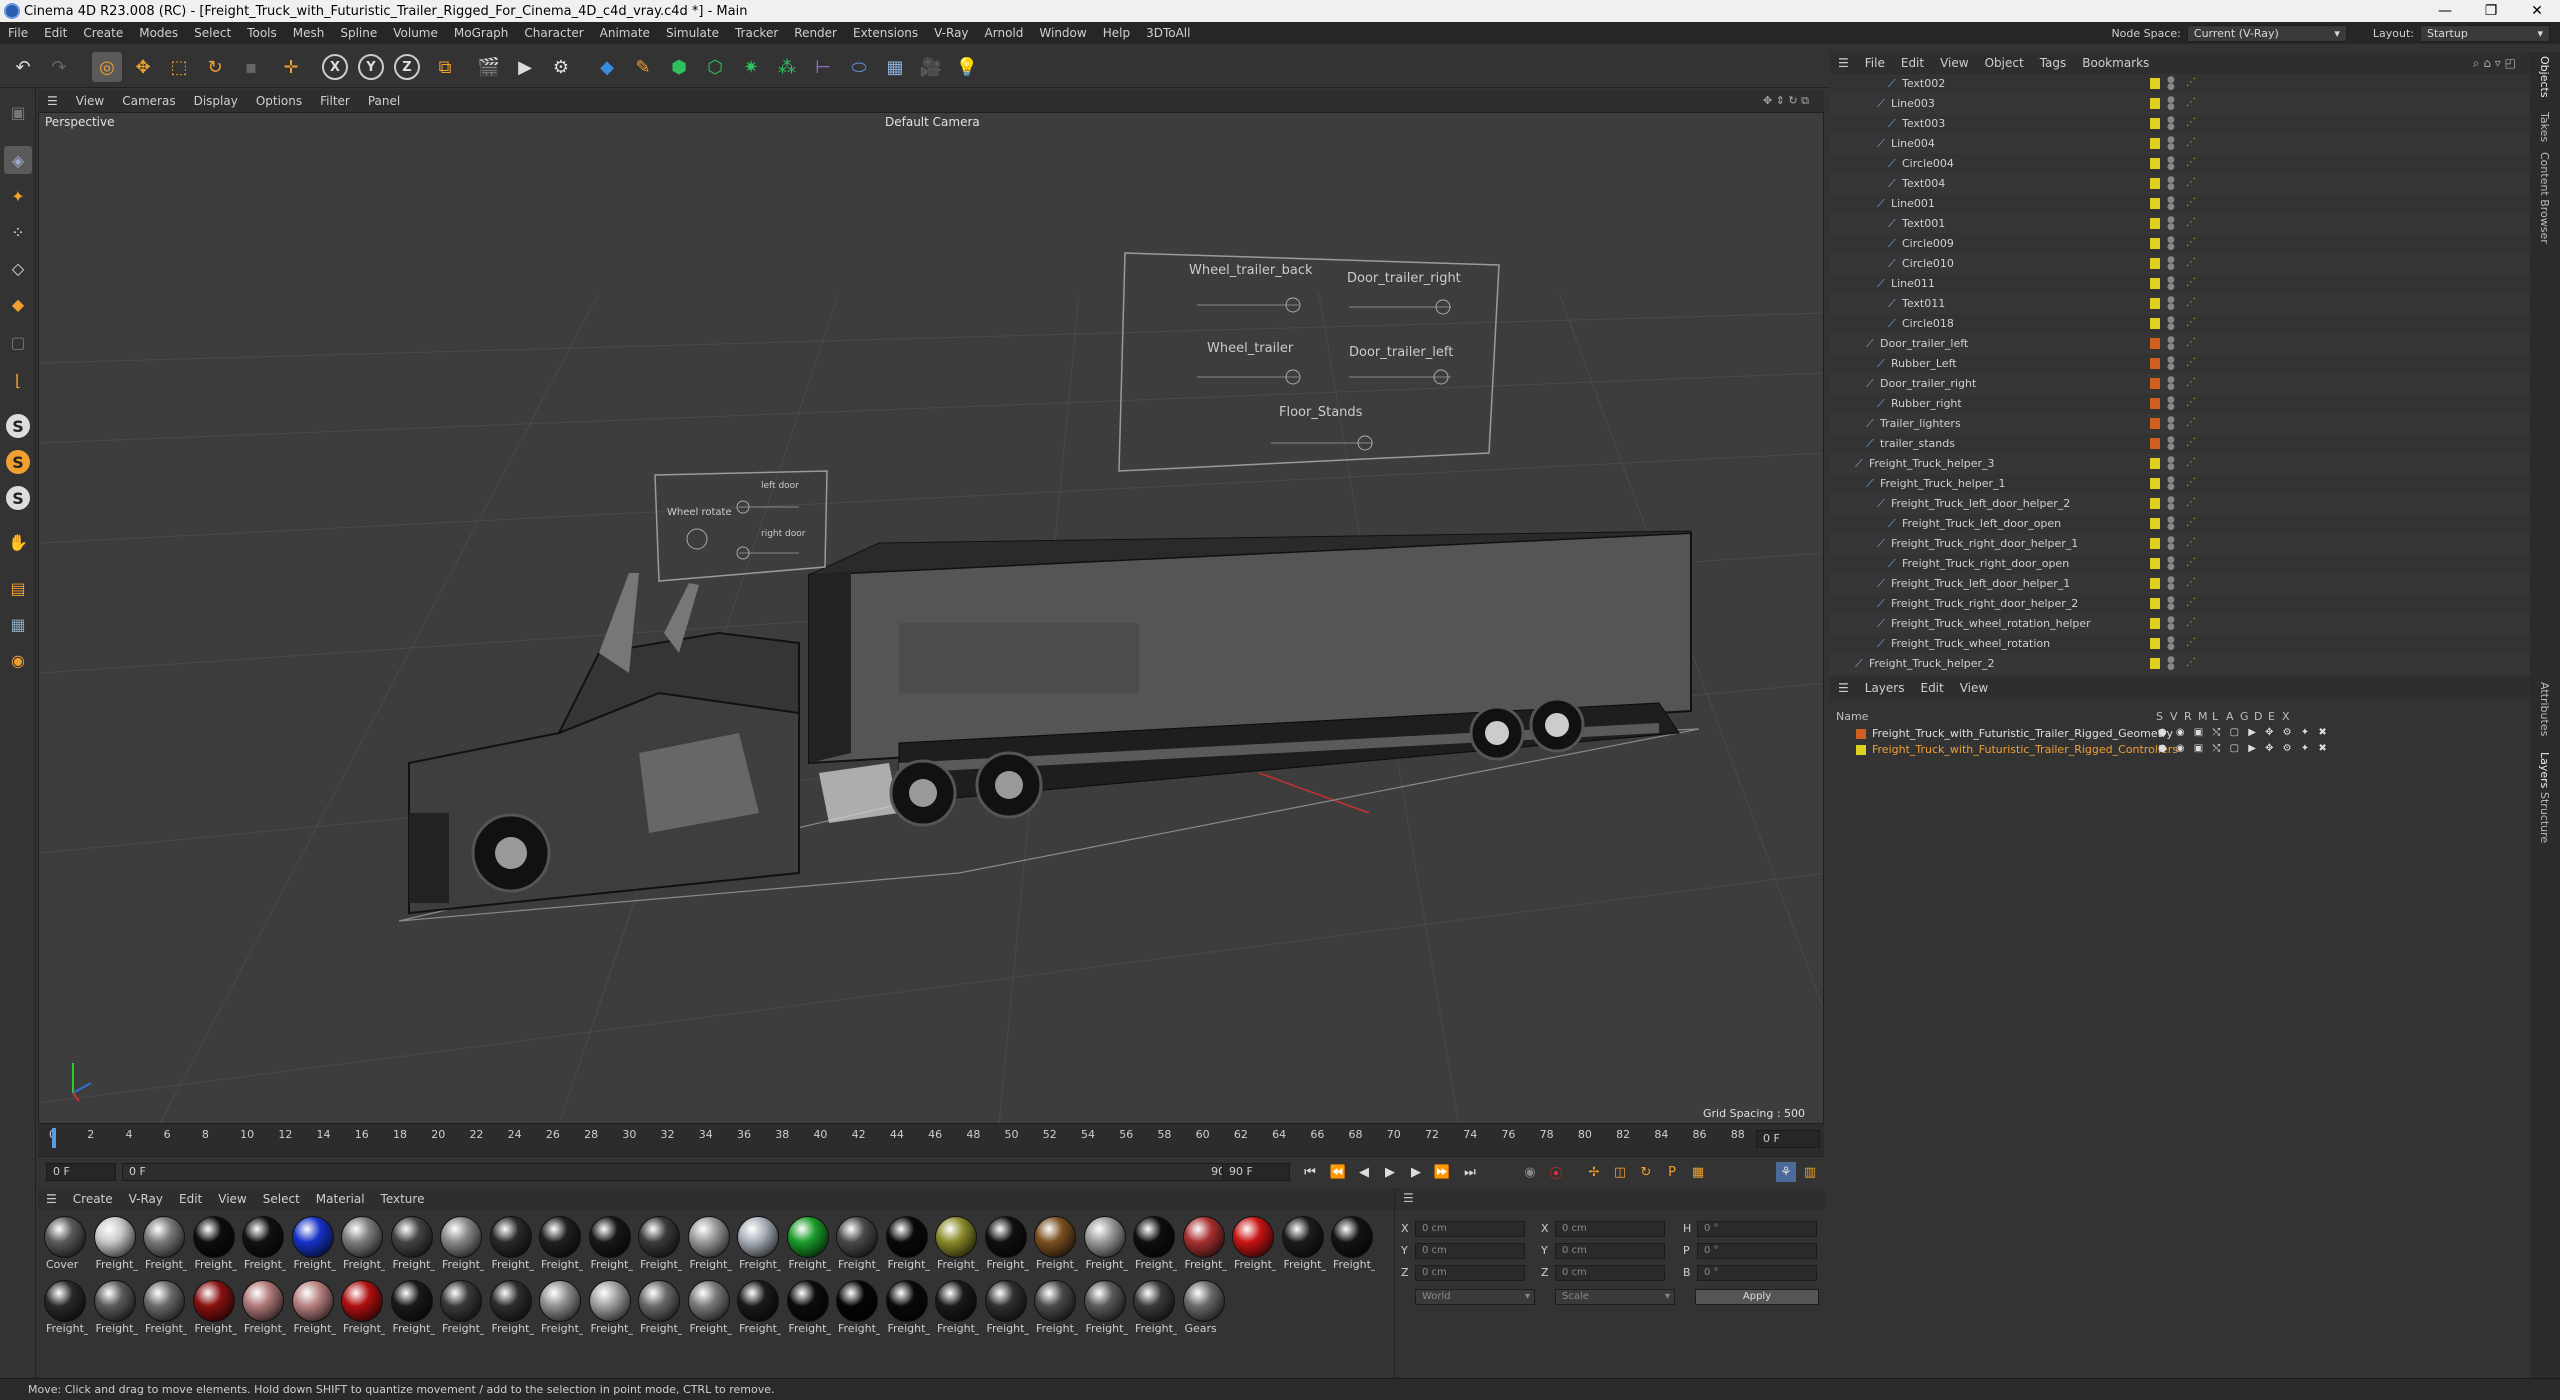  I want to click on object-name: Text003, so click(1923, 123).